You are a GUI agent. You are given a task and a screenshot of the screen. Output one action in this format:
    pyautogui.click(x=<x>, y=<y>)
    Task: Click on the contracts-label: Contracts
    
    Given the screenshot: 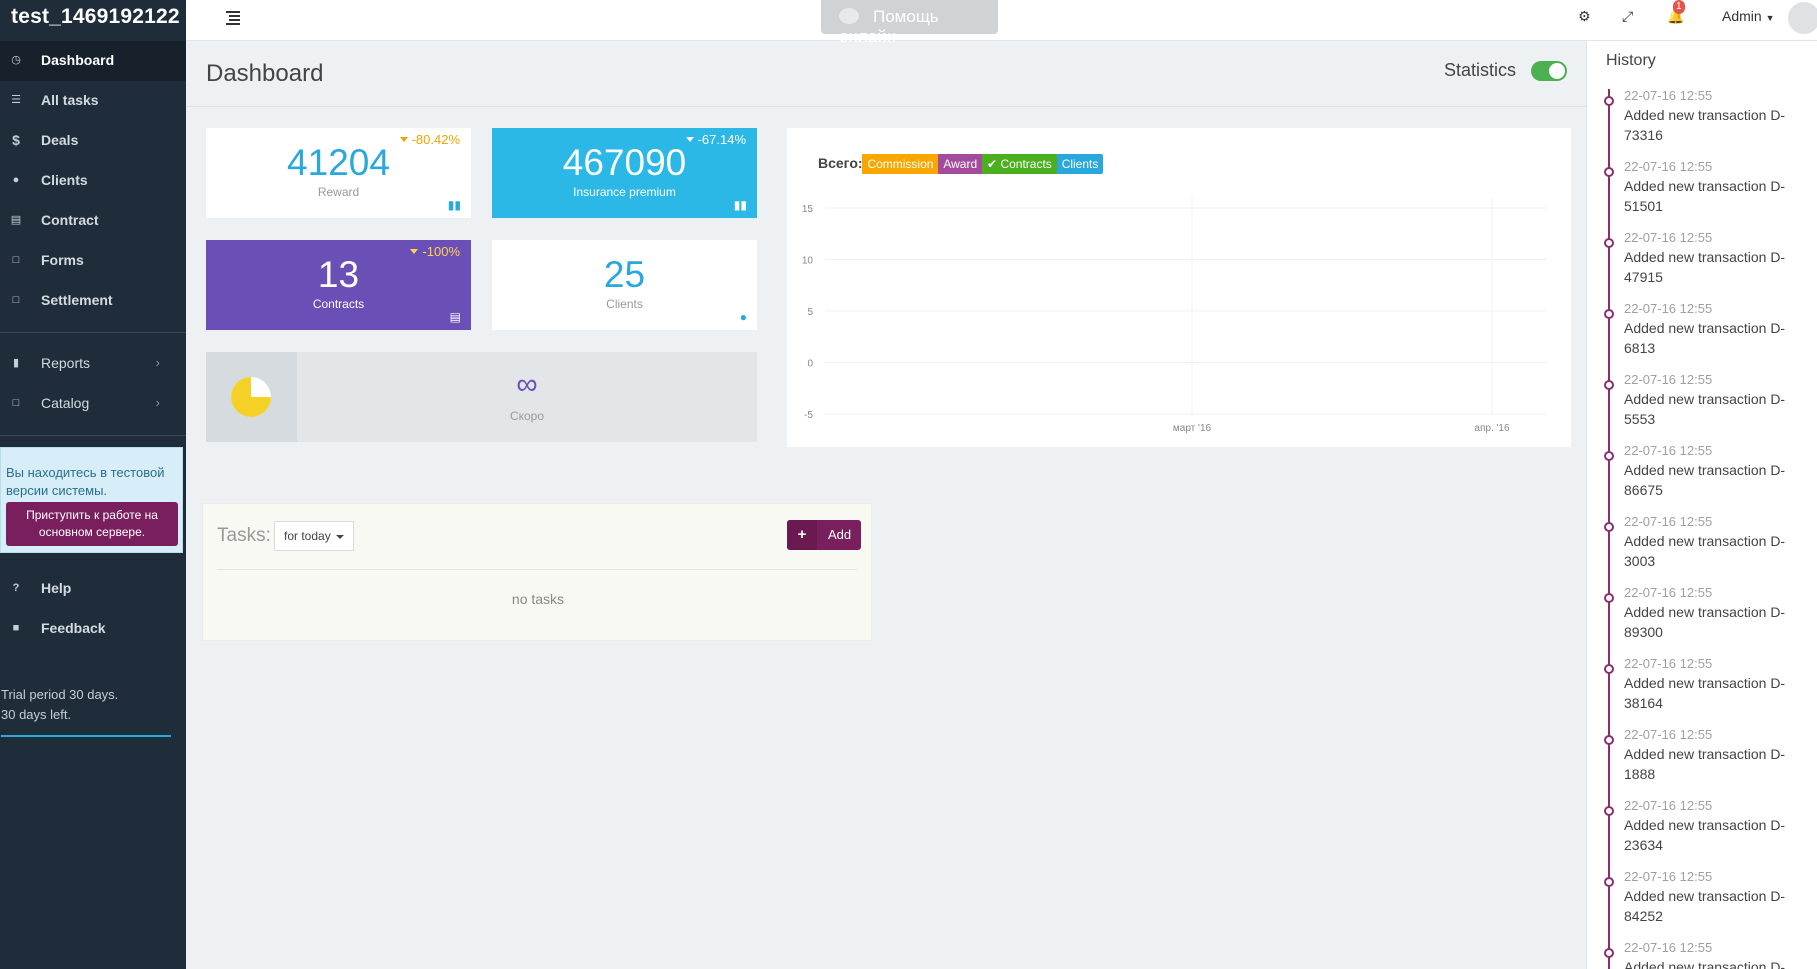 What is the action you would take?
    pyautogui.click(x=338, y=304)
    